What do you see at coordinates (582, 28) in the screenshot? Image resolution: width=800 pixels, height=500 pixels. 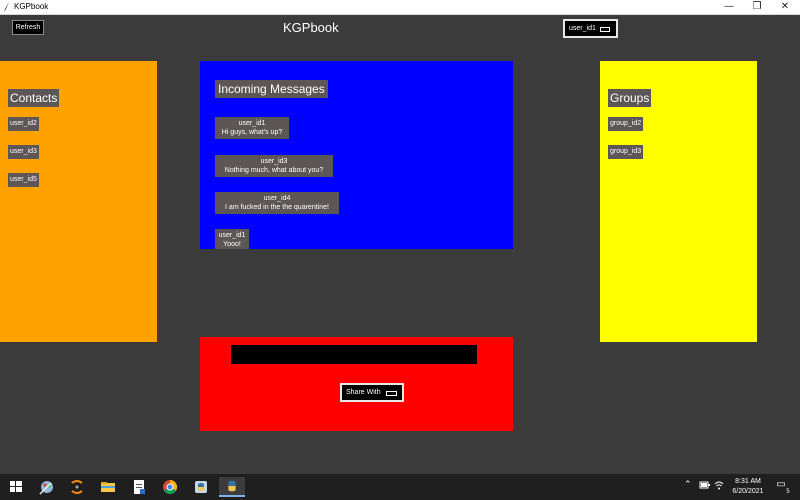 I see `user-select-value: user_id1` at bounding box center [582, 28].